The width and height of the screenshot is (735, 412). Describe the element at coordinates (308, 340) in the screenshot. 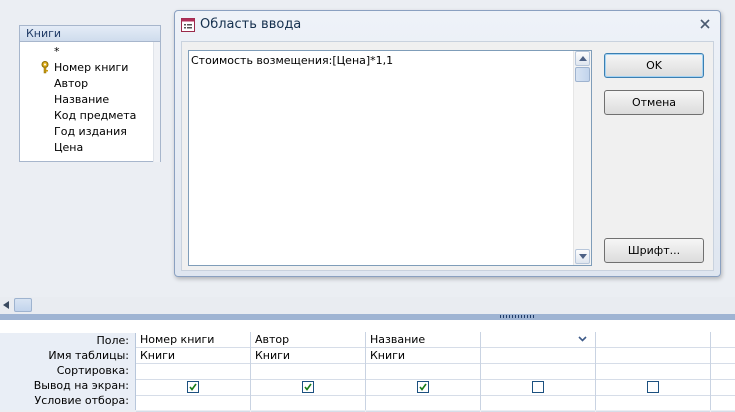

I see `grid-cell-field: Автор` at that location.